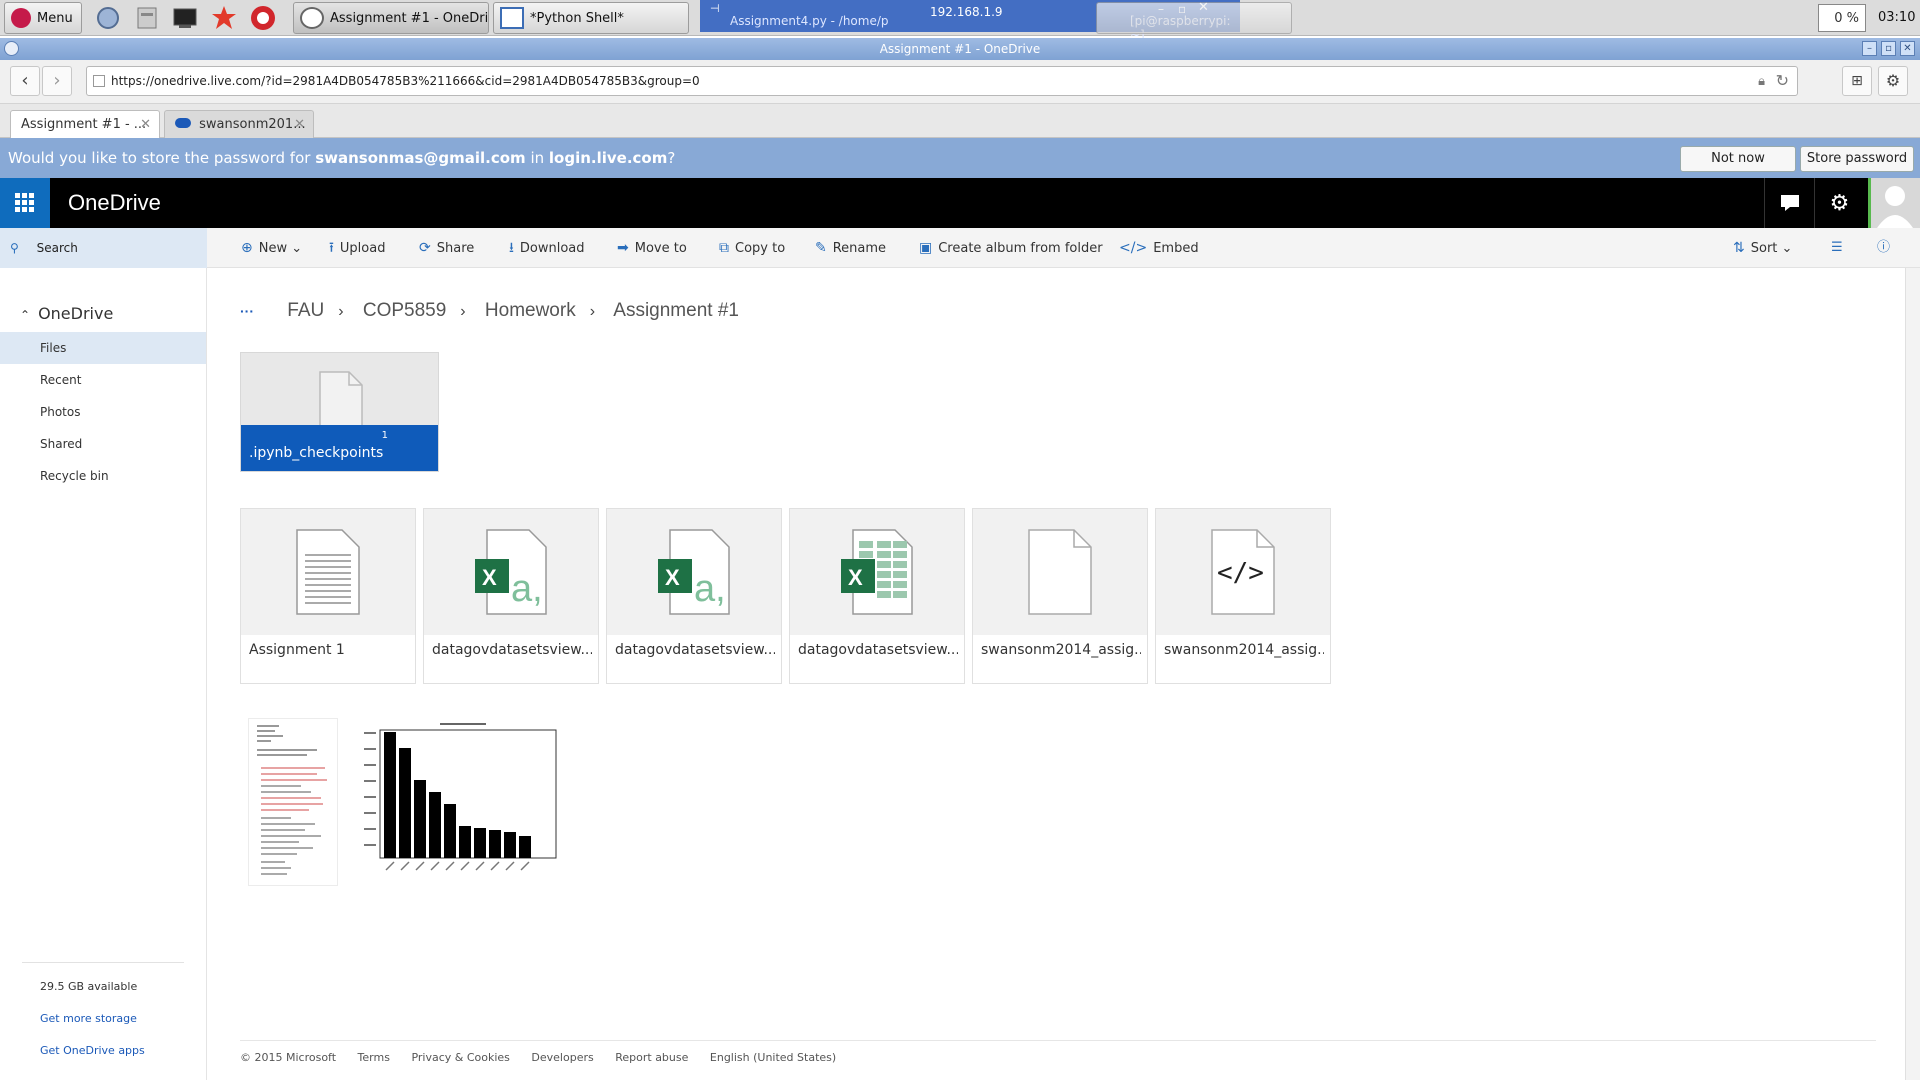 The height and width of the screenshot is (1080, 1920). Describe the element at coordinates (1907, 48) in the screenshot. I see `close-icon: ✕` at that location.